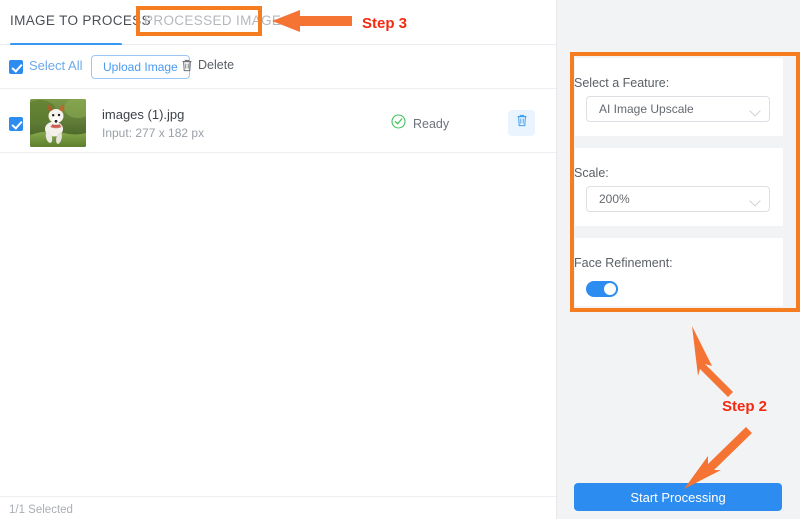  I want to click on list-footer, so click(278, 507).